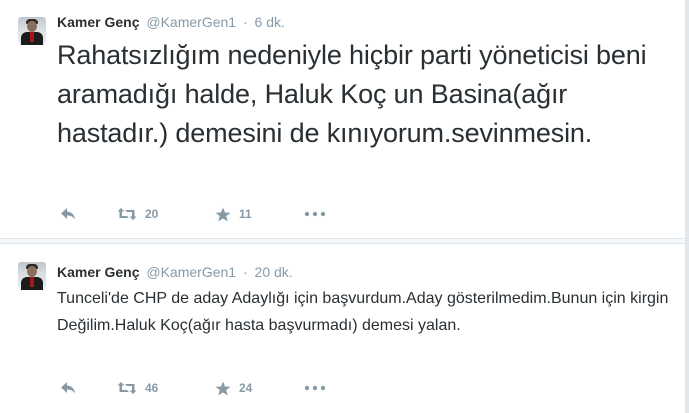 The image size is (689, 413). I want to click on tweet-header: Kamer Genç @KamerGen1 · 6 dk., so click(171, 22).